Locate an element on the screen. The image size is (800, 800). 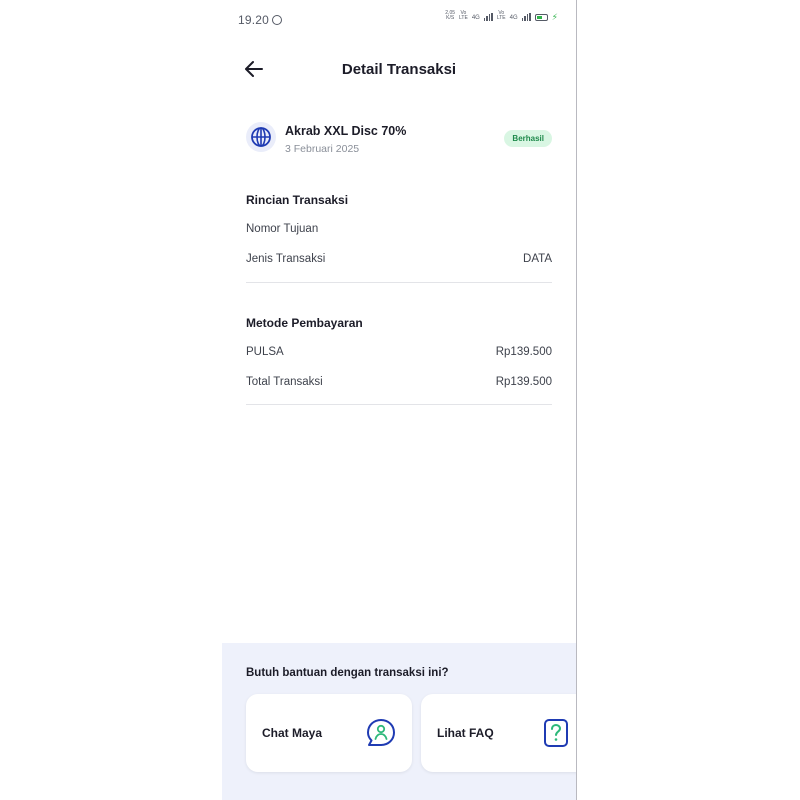
clock-text: 19.20 is located at coordinates (254, 20).